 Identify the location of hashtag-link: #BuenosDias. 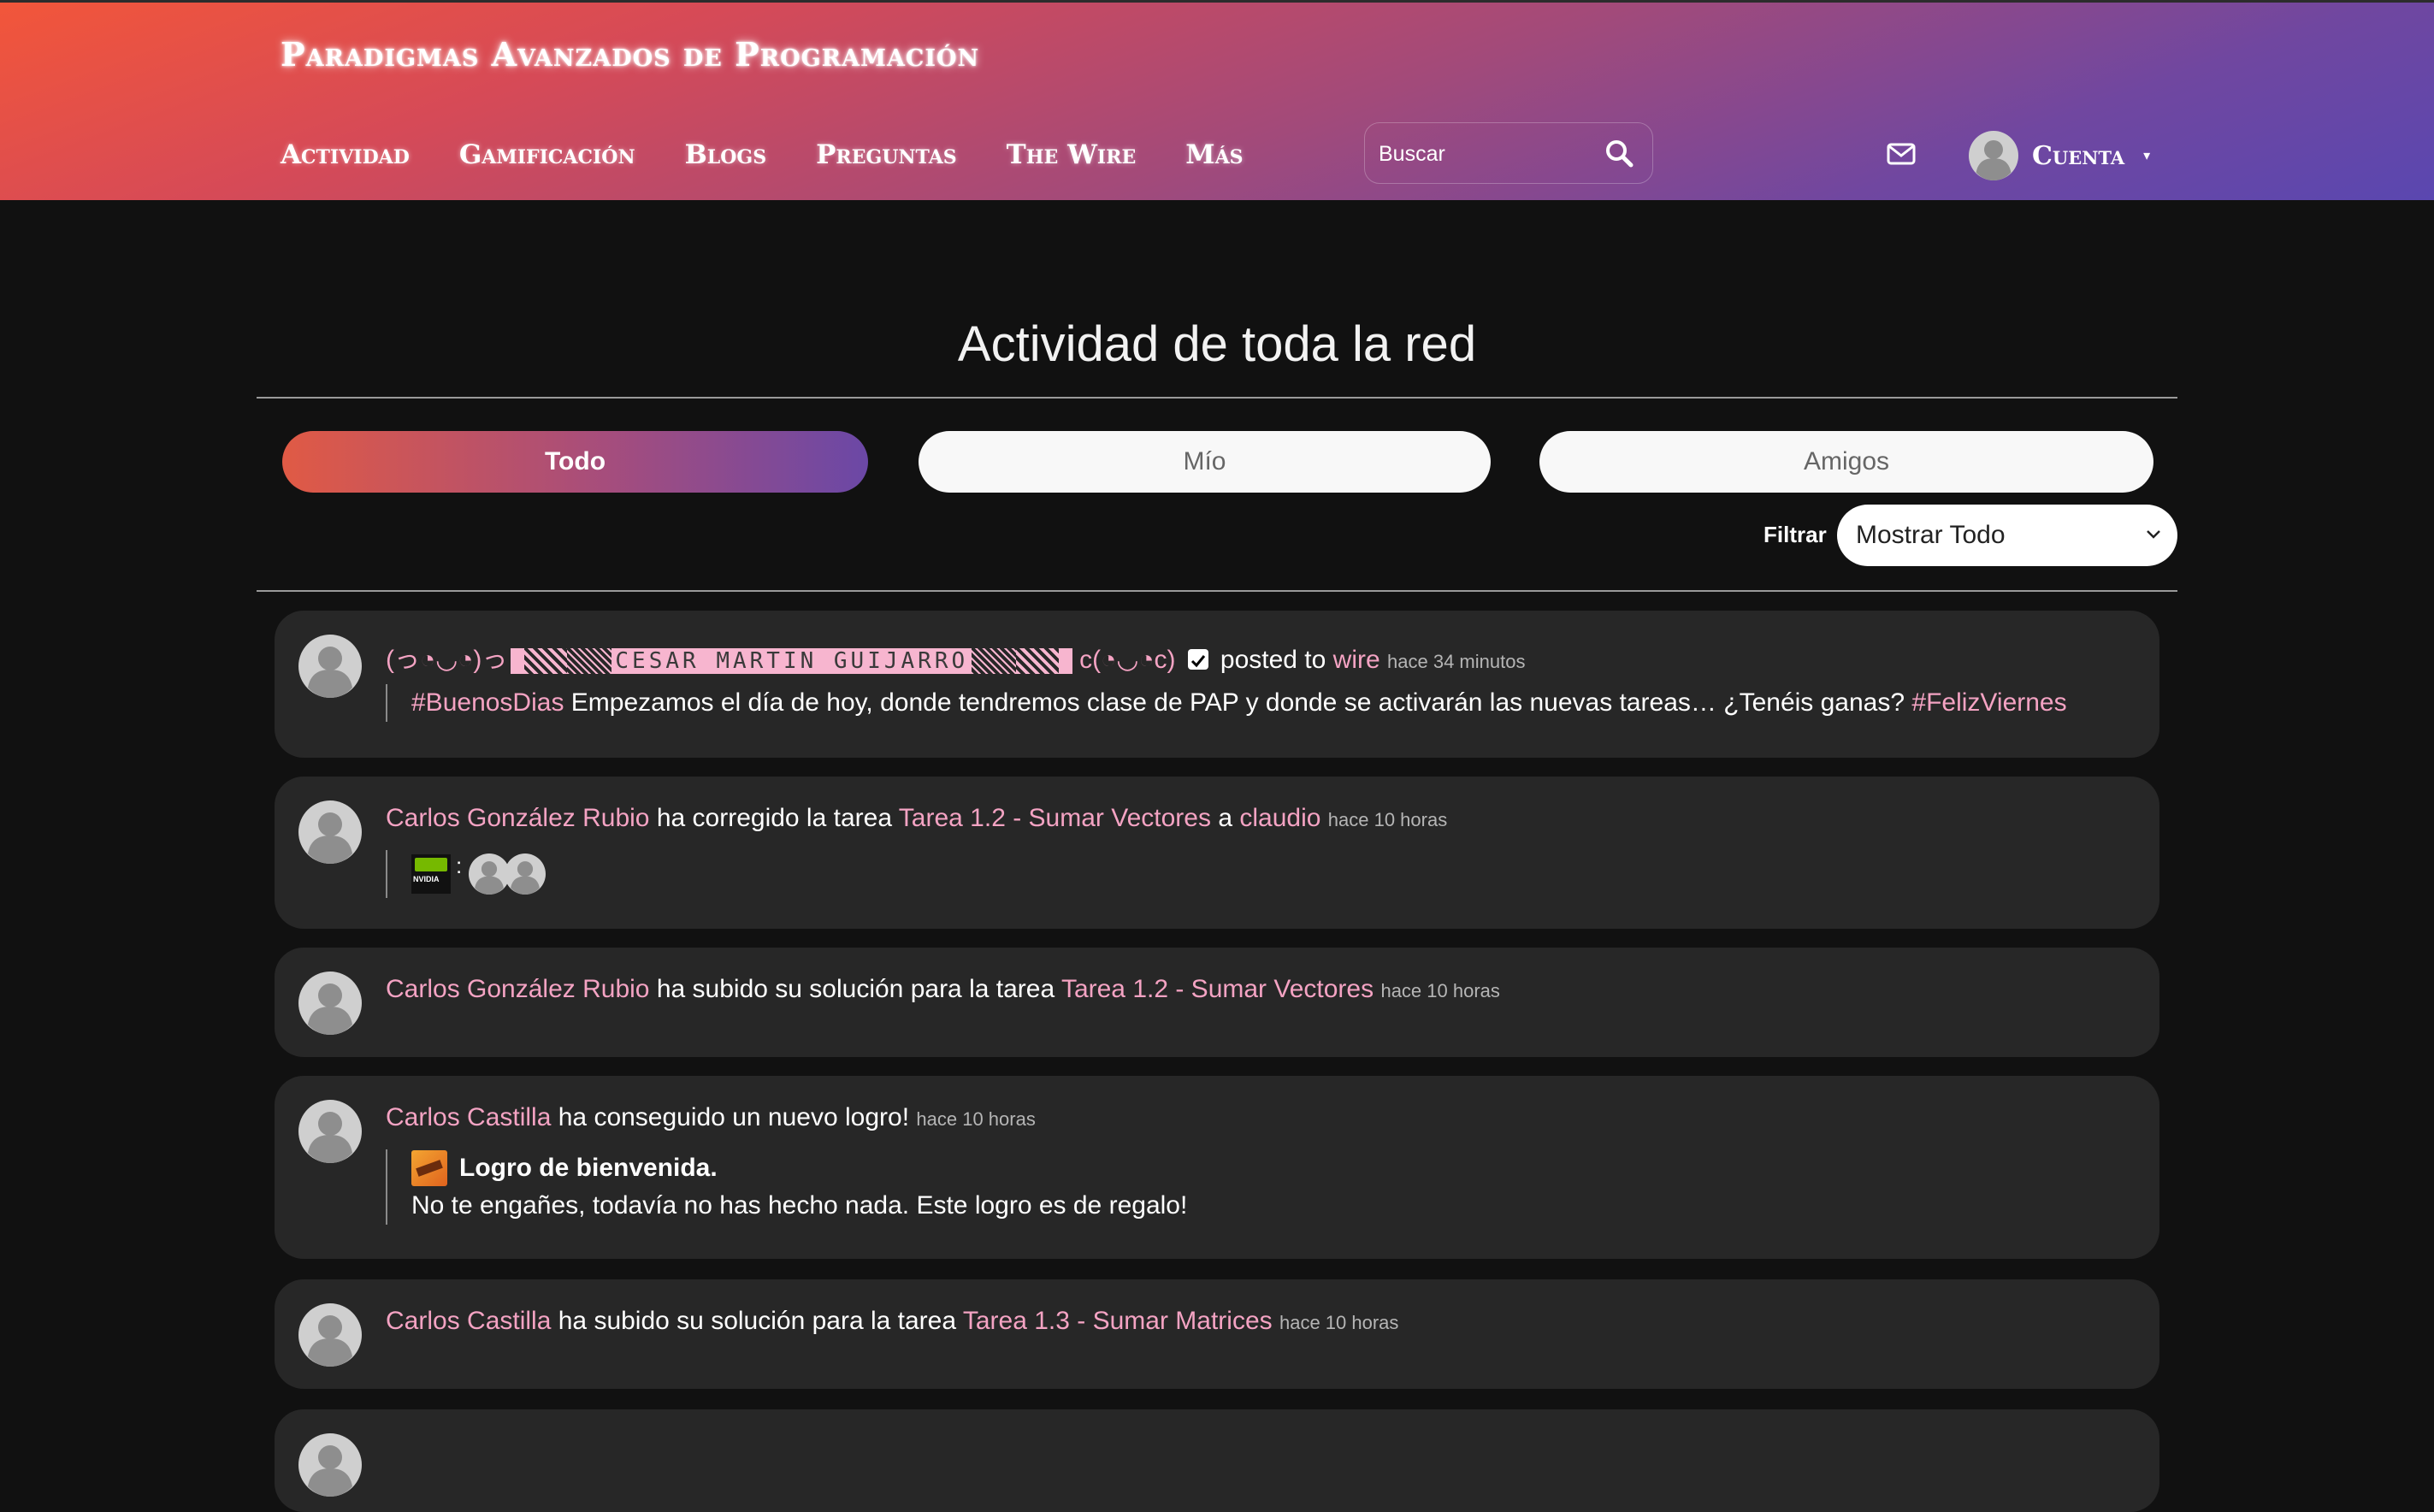
(488, 702).